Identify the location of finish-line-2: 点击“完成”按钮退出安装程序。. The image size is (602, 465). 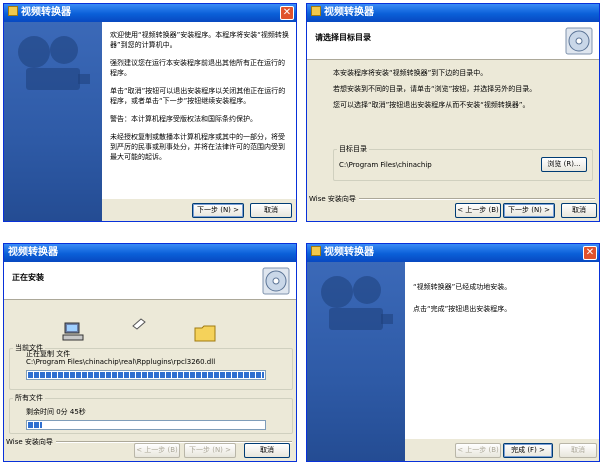
(462, 309).